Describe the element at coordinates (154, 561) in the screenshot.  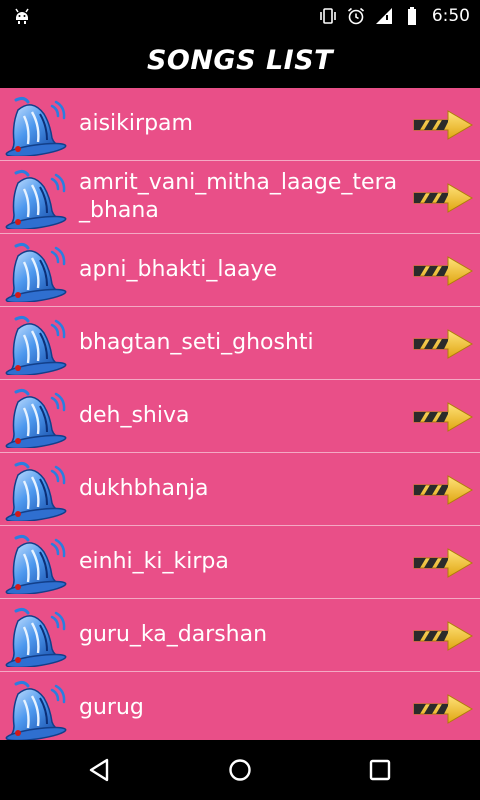
I see `song-name: einhi_ki_kirpa` at that location.